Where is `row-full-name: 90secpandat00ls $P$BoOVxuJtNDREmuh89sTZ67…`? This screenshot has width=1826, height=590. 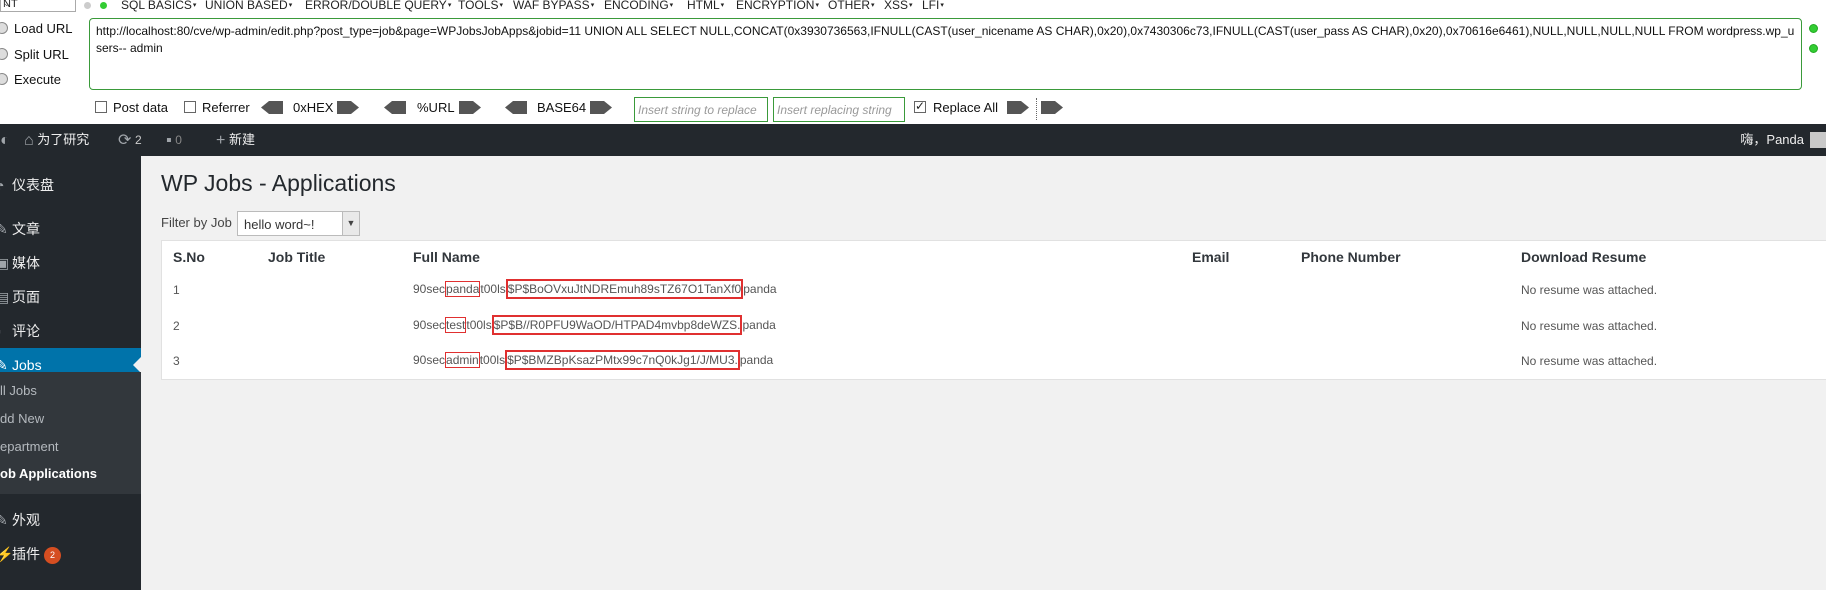 row-full-name: 90secpandat00ls $P$BoOVxuJtNDREmuh89sTZ67… is located at coordinates (595, 289).